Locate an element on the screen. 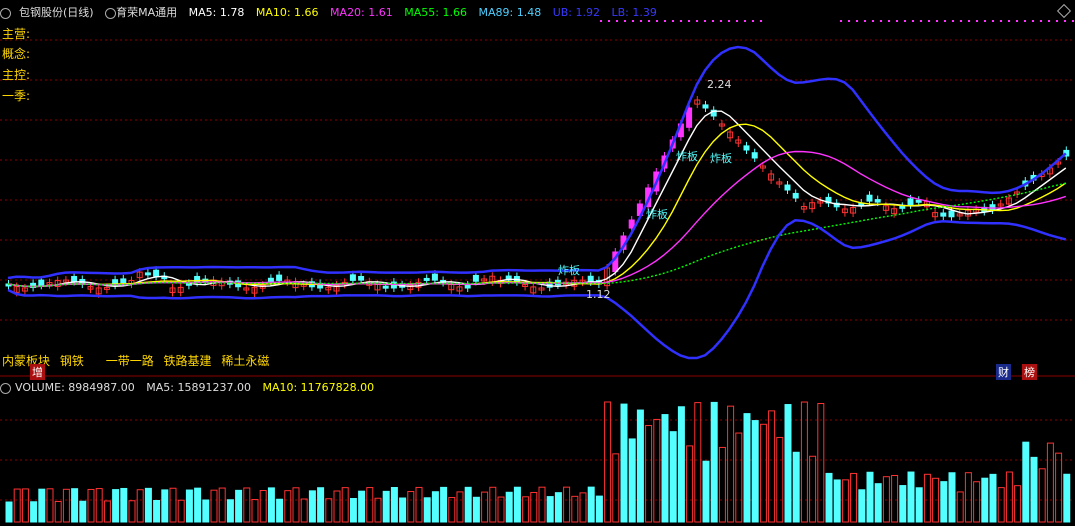  zeng-badge: 增 is located at coordinates (37, 372).